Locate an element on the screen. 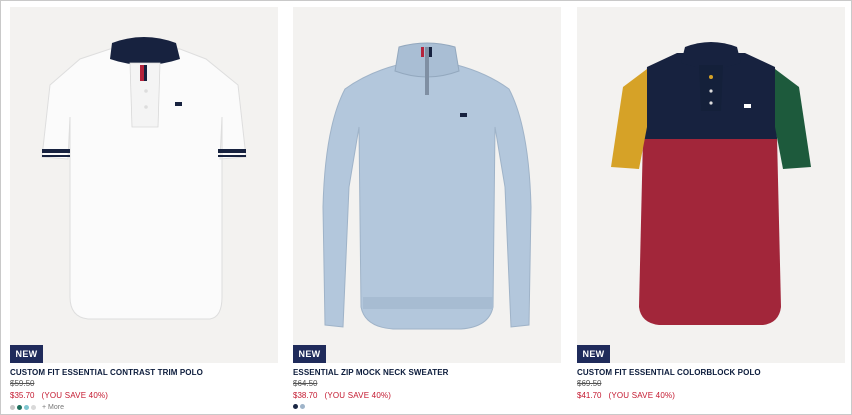 Image resolution: width=852 pixels, height=415 pixels. price-row: $41.70 (YOU SAVE 40%) is located at coordinates (711, 395).